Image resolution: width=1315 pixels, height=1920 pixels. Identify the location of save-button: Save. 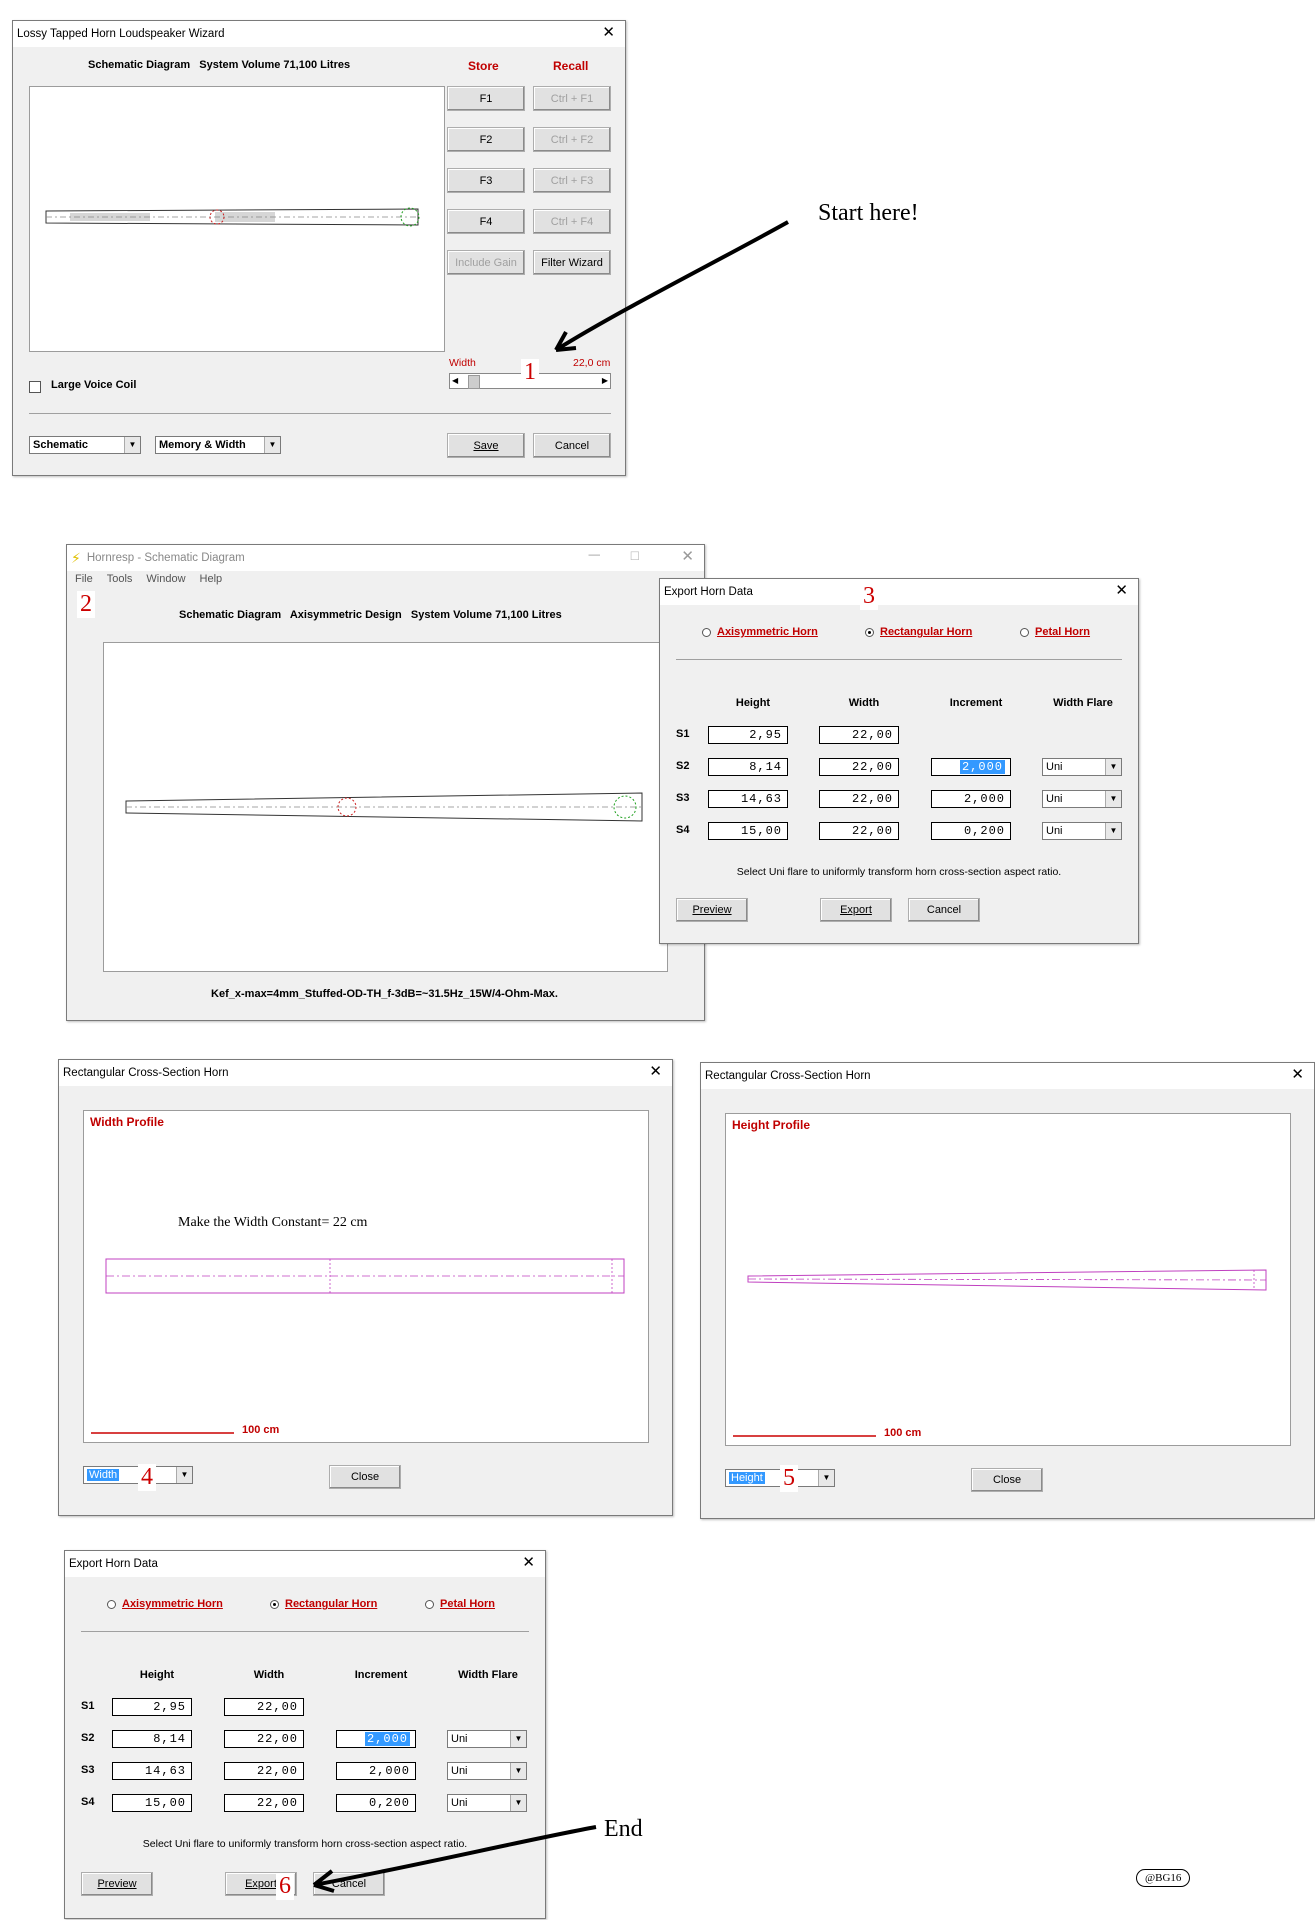
(486, 445).